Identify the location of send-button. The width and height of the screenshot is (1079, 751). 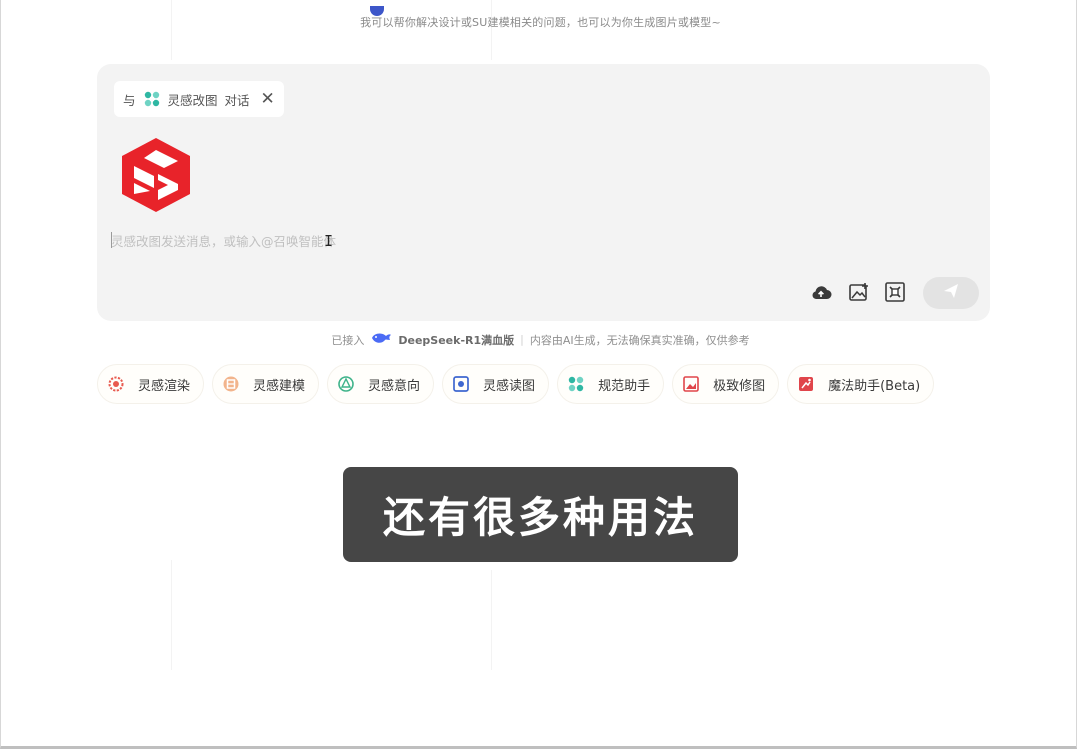
(951, 293).